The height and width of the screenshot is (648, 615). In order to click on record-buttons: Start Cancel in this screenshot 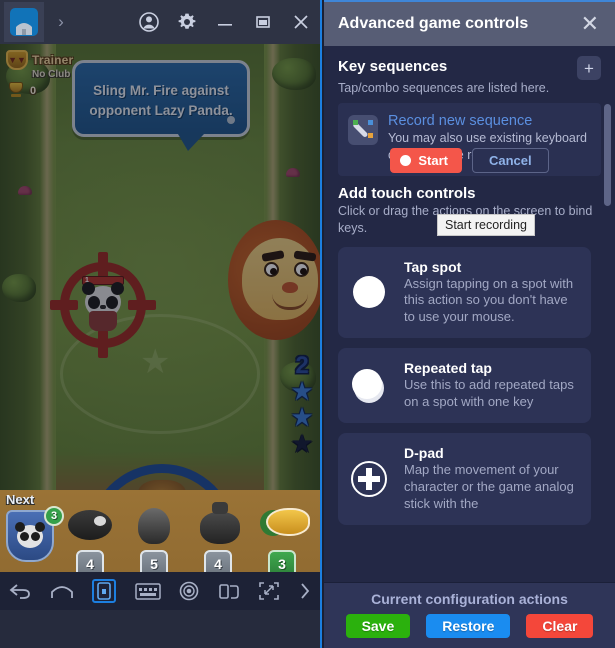, I will do `click(469, 160)`.